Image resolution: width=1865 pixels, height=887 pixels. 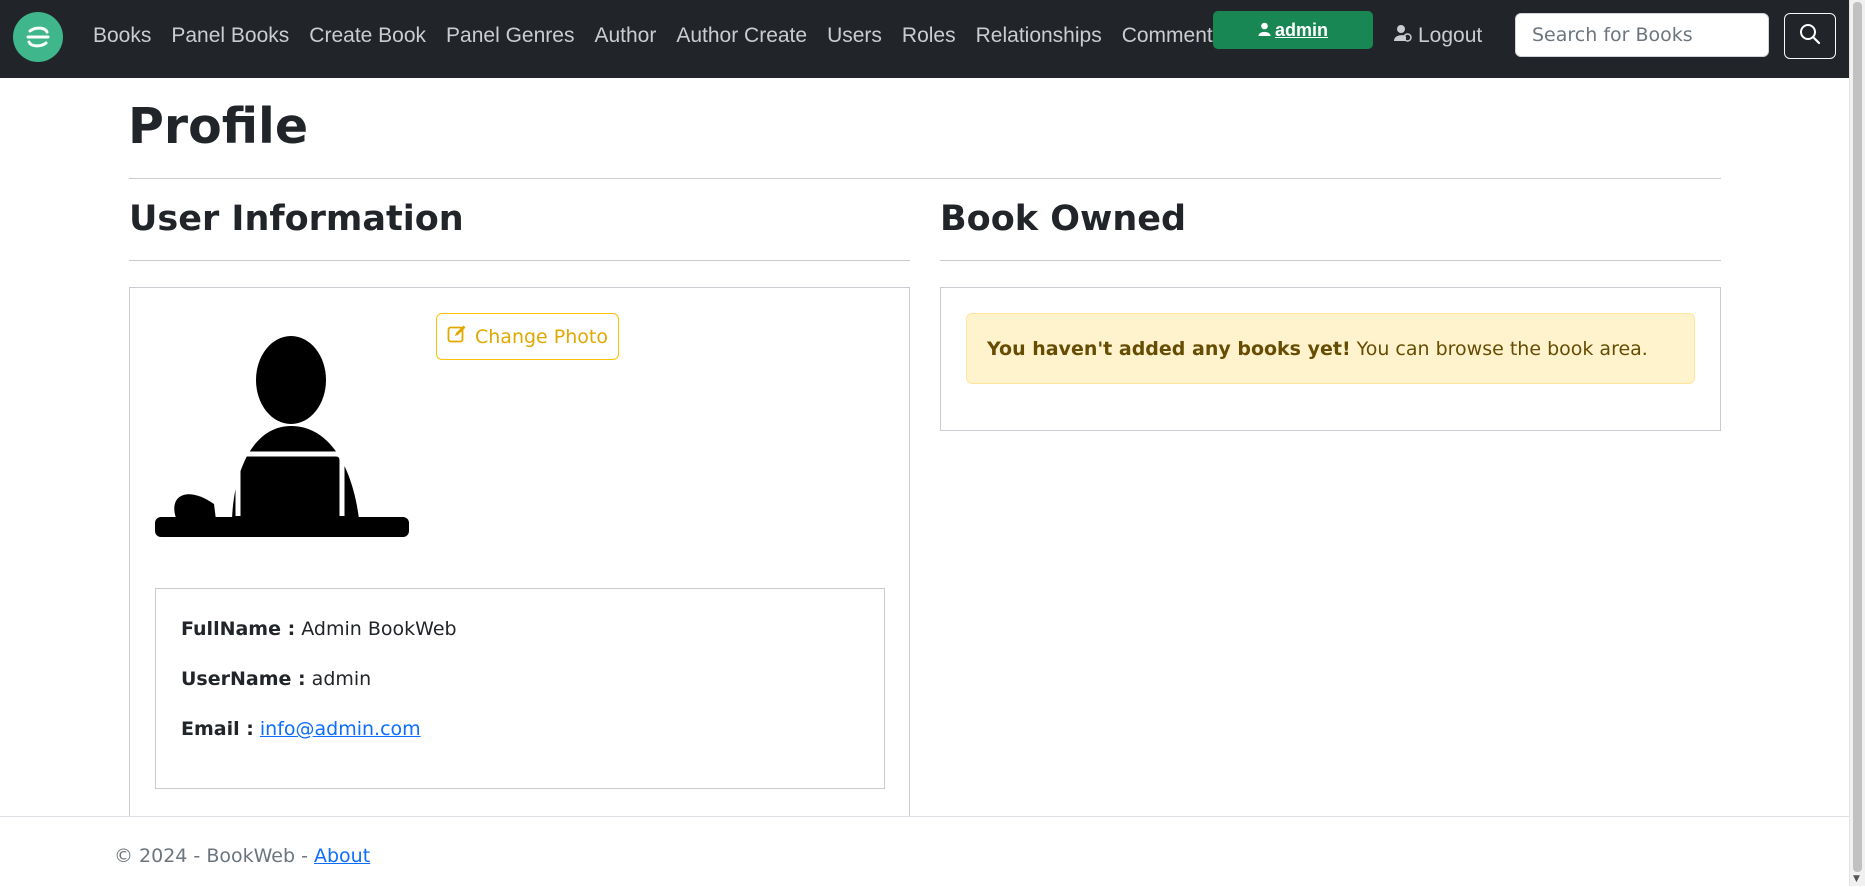 What do you see at coordinates (38, 37) in the screenshot?
I see `brand-logo-icon` at bounding box center [38, 37].